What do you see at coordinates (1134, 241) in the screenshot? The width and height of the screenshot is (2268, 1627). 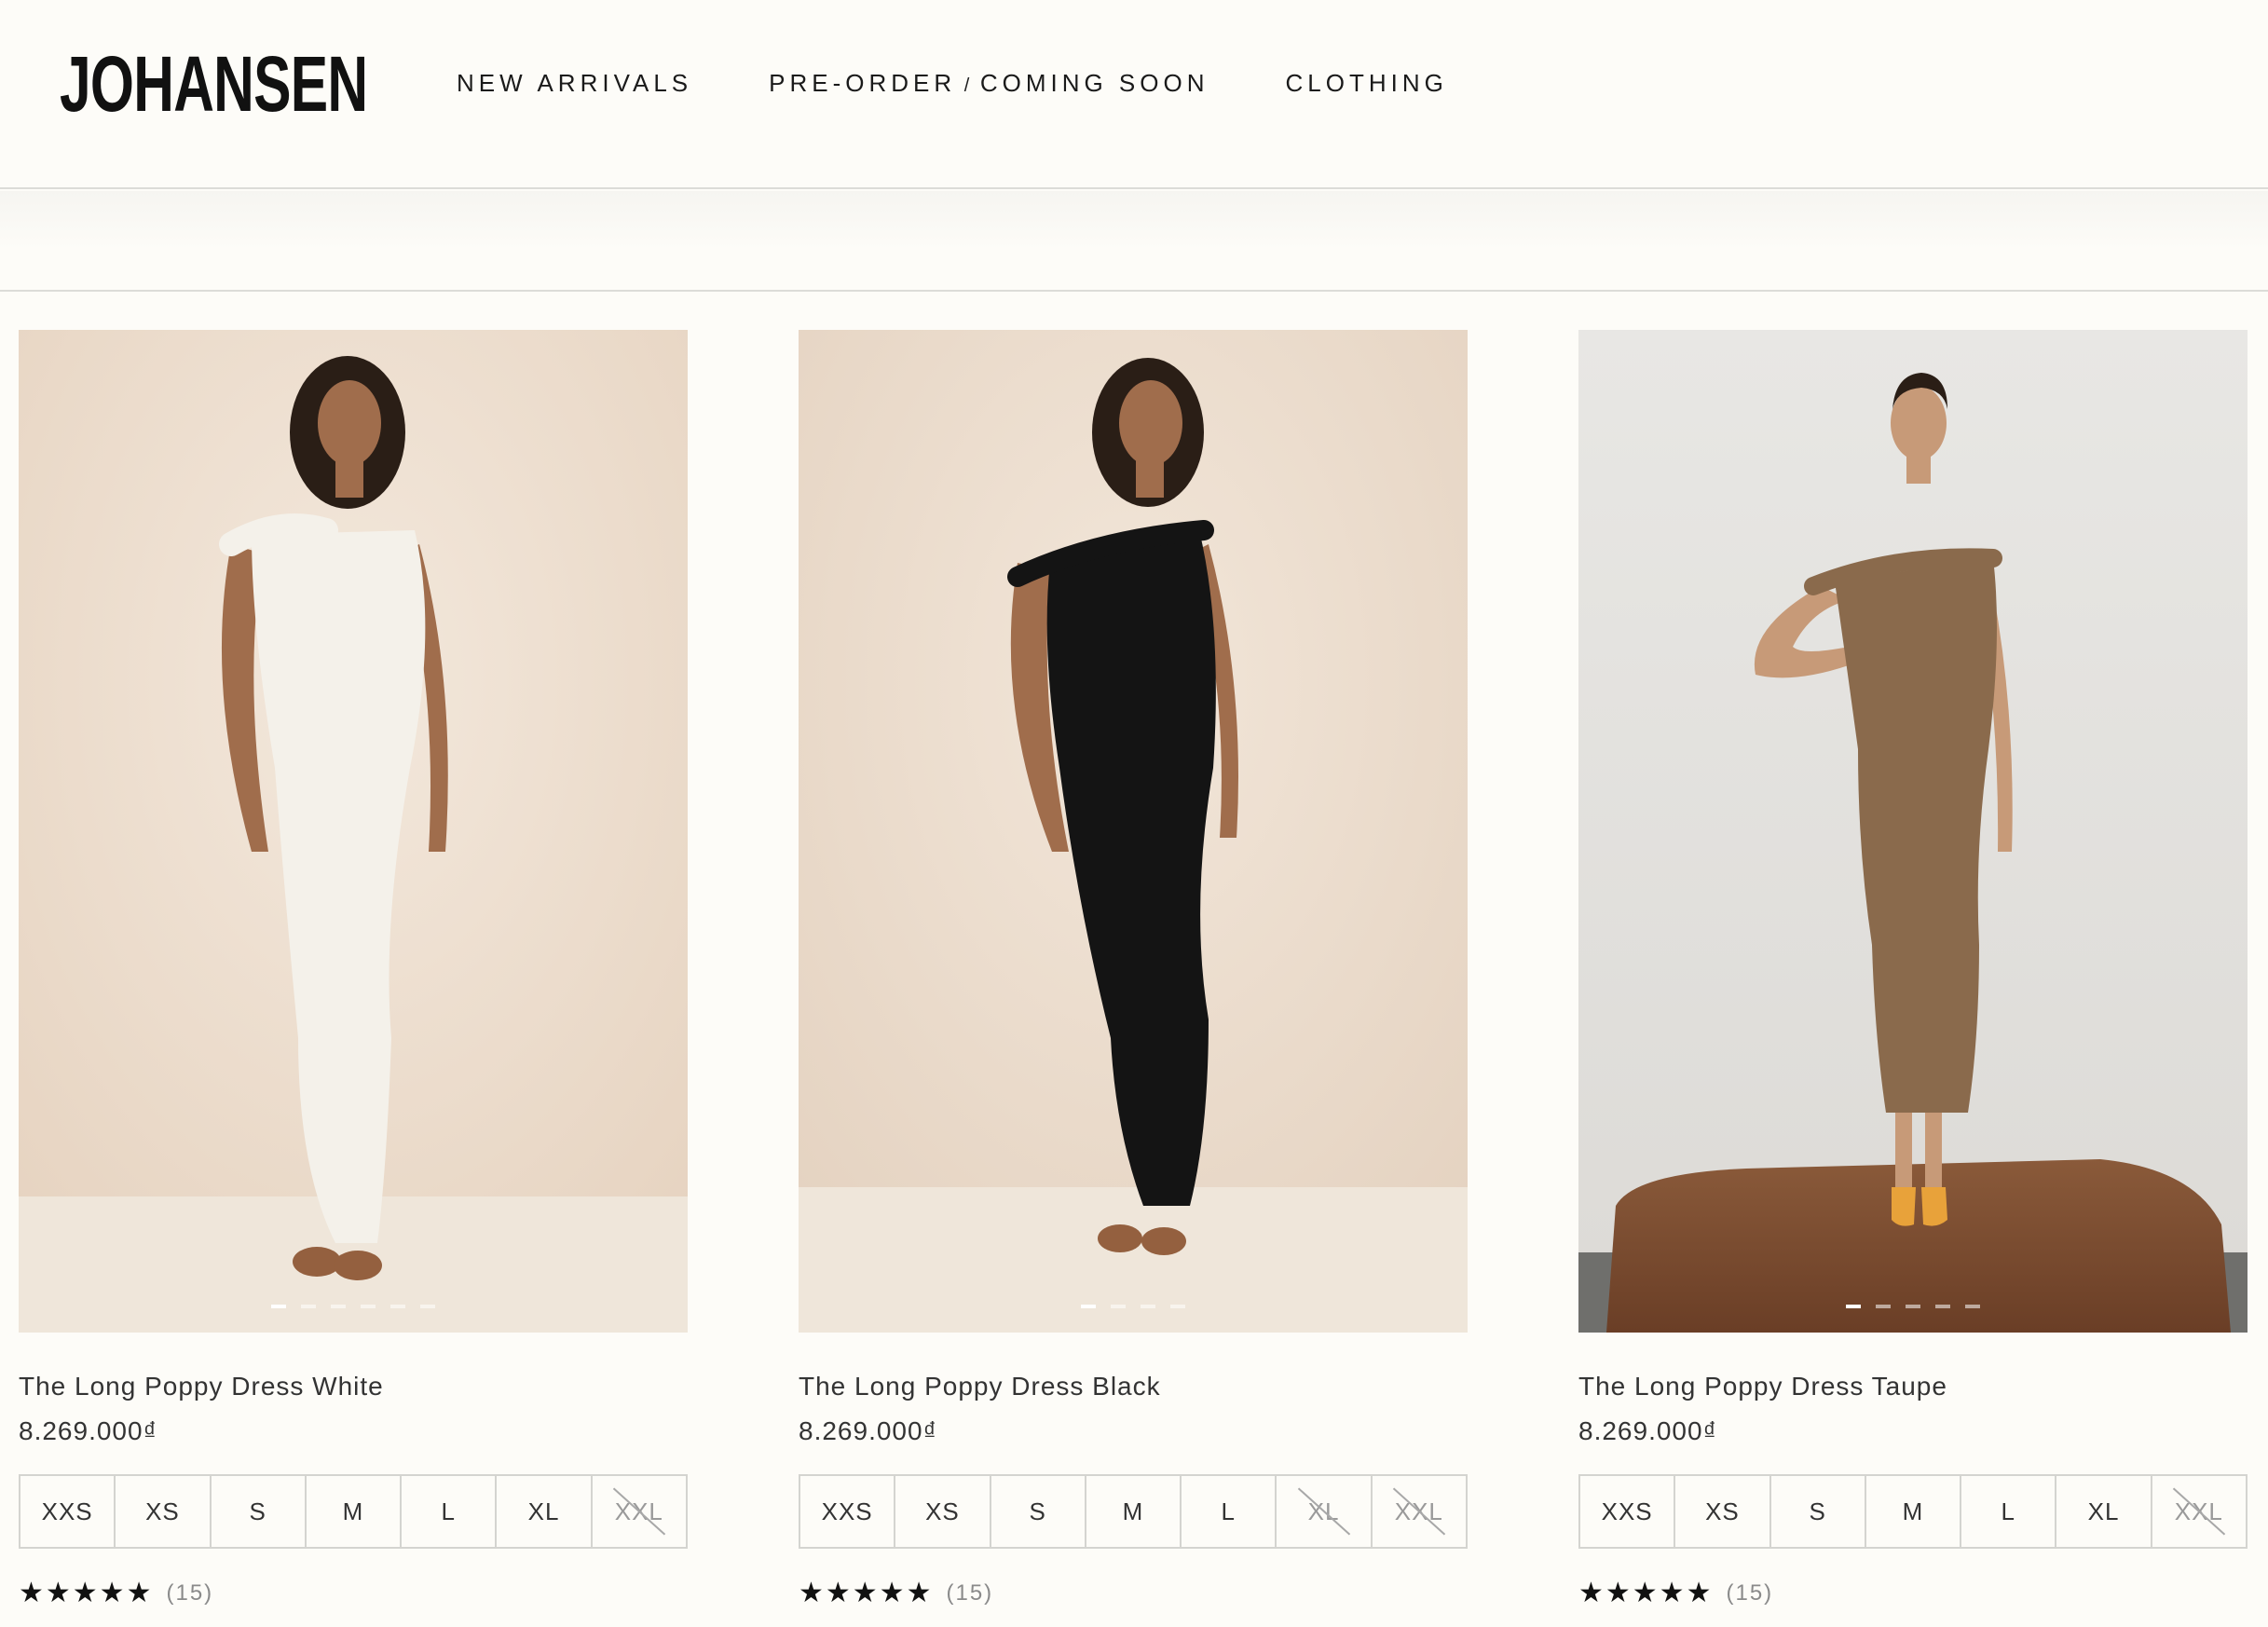 I see `filter-bar` at bounding box center [1134, 241].